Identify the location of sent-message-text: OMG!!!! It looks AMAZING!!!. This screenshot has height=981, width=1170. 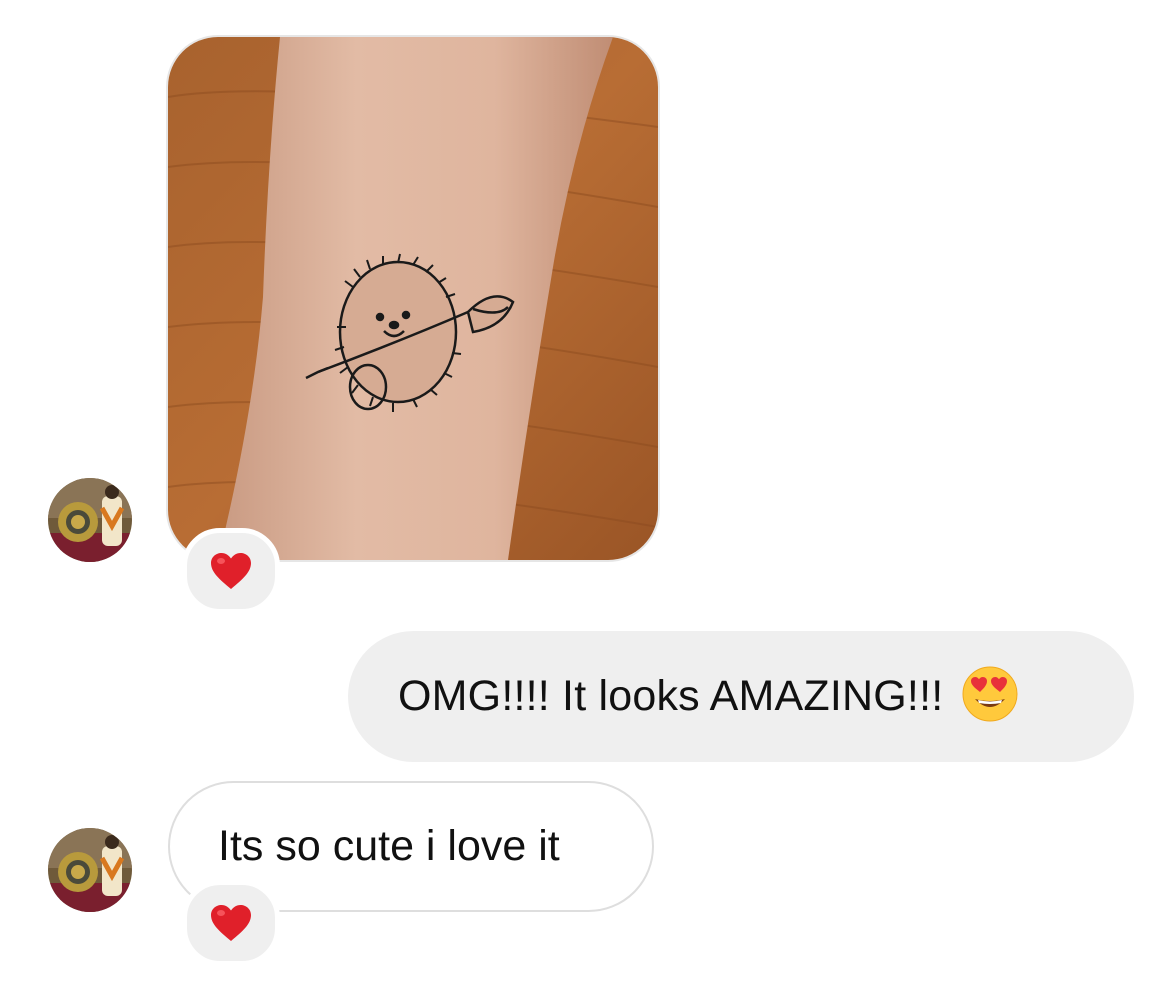
(671, 696).